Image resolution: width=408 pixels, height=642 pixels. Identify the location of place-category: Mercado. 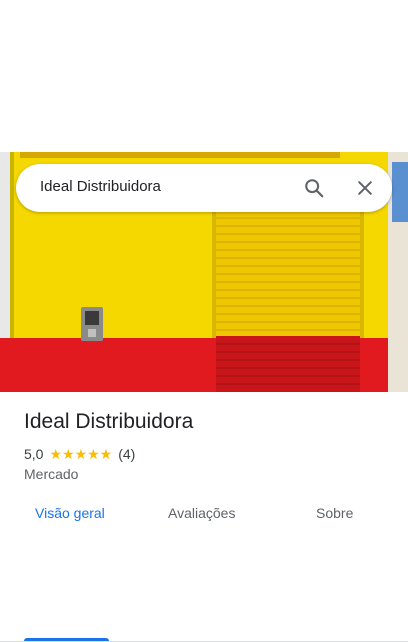
(51, 474).